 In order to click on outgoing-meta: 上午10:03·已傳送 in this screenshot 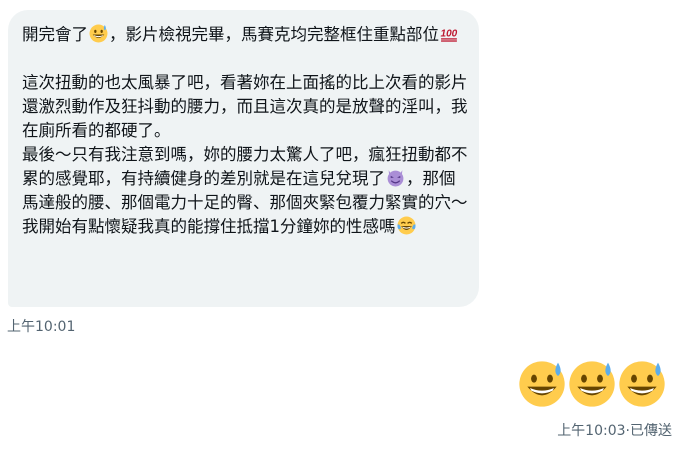, I will do `click(614, 430)`.